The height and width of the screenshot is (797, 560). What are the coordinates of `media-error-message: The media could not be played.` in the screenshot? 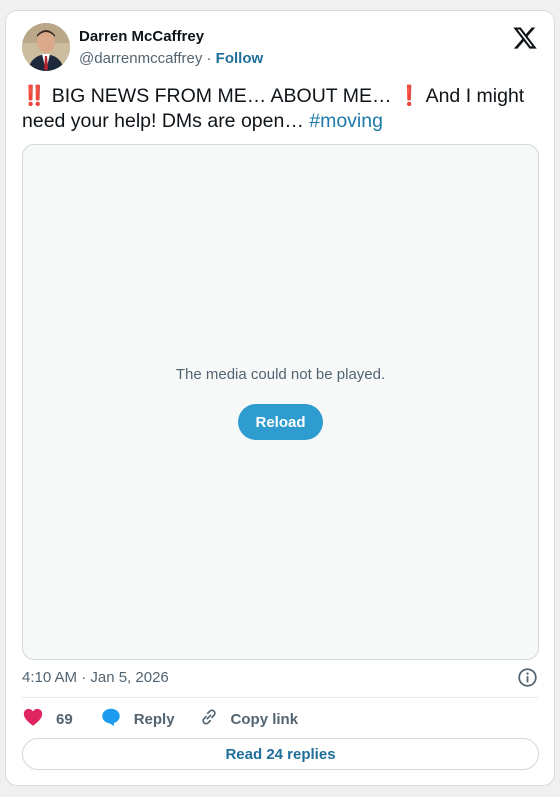 It's located at (280, 374).